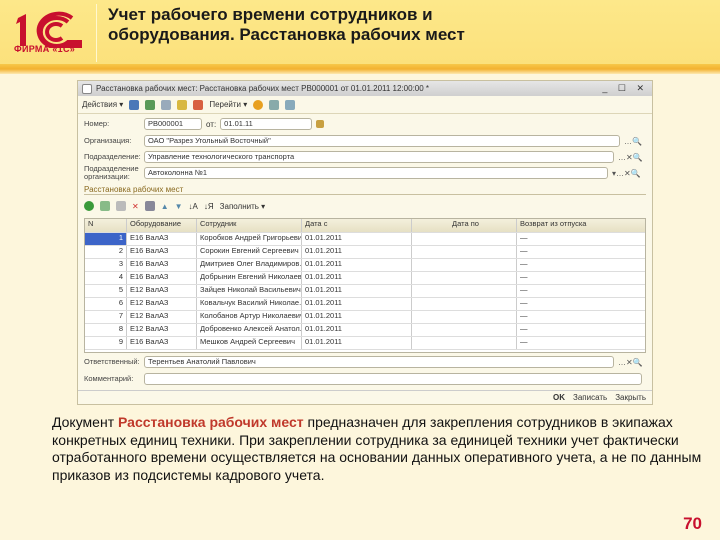 This screenshot has width=720, height=540. I want to click on structure-icon, so click(290, 104).